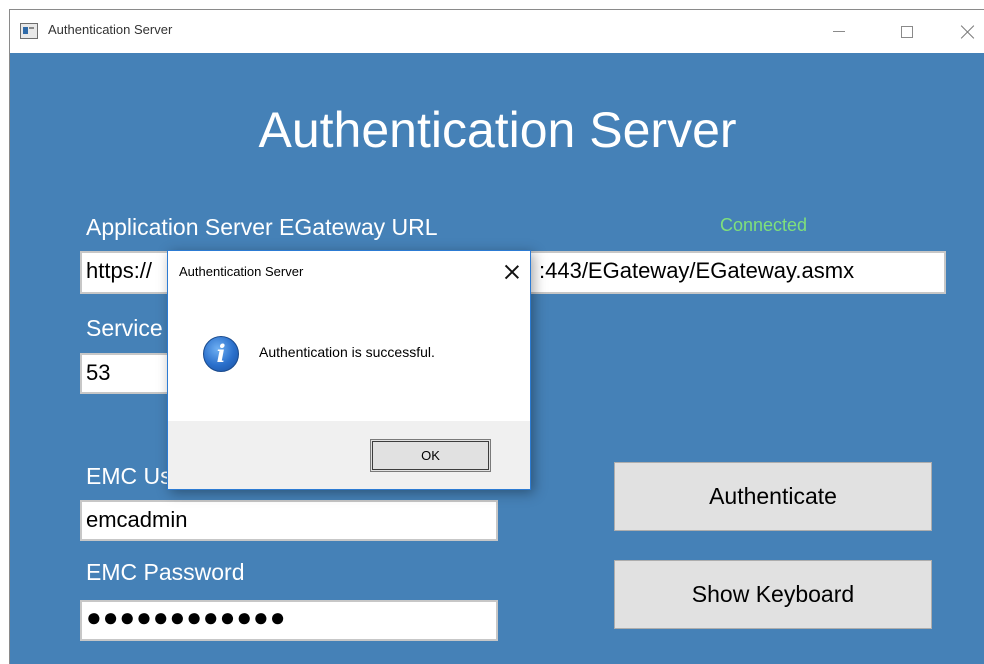 The height and width of the screenshot is (664, 984). What do you see at coordinates (430, 455) in the screenshot?
I see `ok-button: OK` at bounding box center [430, 455].